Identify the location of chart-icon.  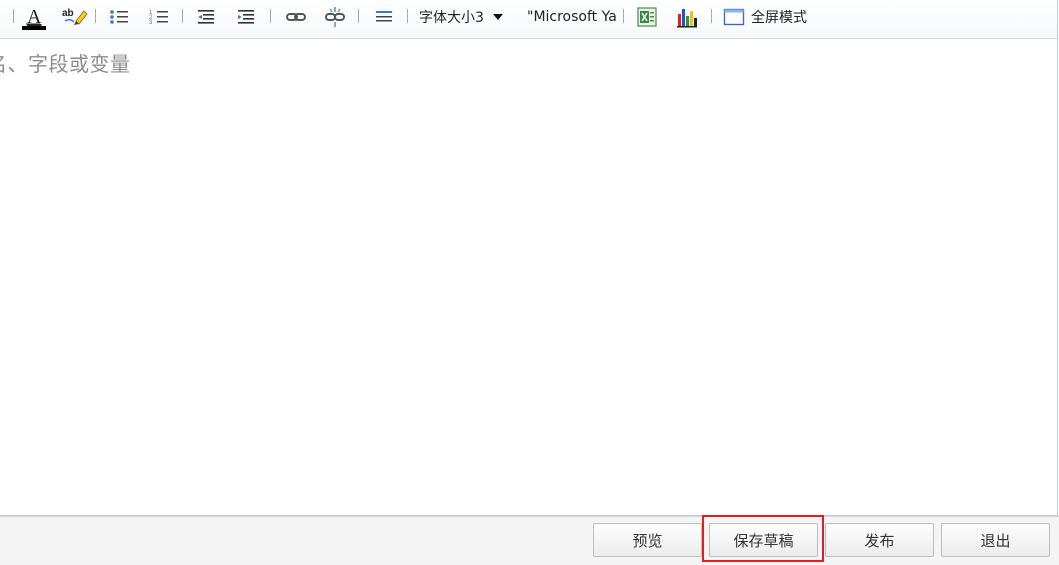
(687, 17).